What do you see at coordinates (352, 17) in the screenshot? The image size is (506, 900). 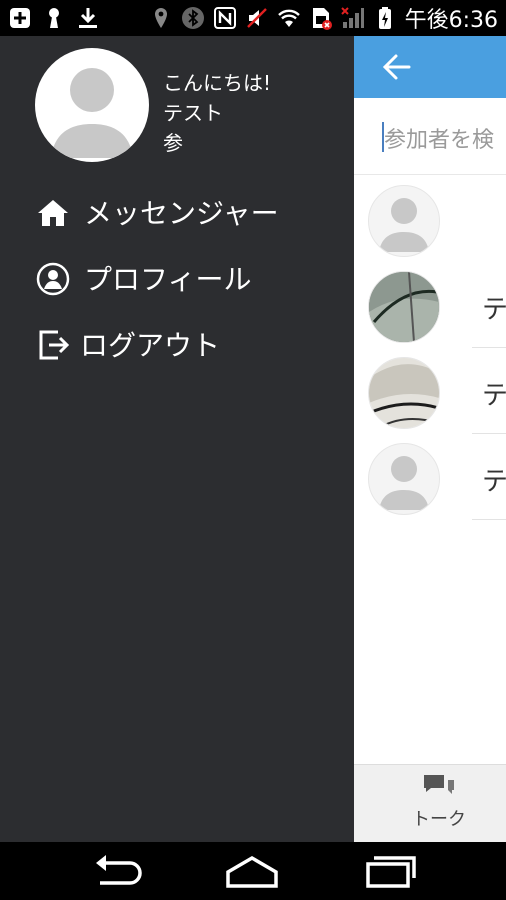 I see `signal-icon` at bounding box center [352, 17].